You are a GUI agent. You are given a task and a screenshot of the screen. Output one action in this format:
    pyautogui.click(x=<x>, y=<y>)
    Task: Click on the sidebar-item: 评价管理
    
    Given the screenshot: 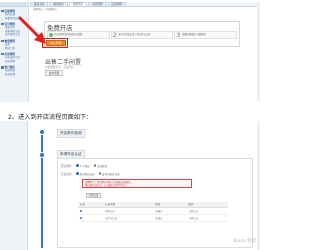 What is the action you would take?
    pyautogui.click(x=16, y=62)
    